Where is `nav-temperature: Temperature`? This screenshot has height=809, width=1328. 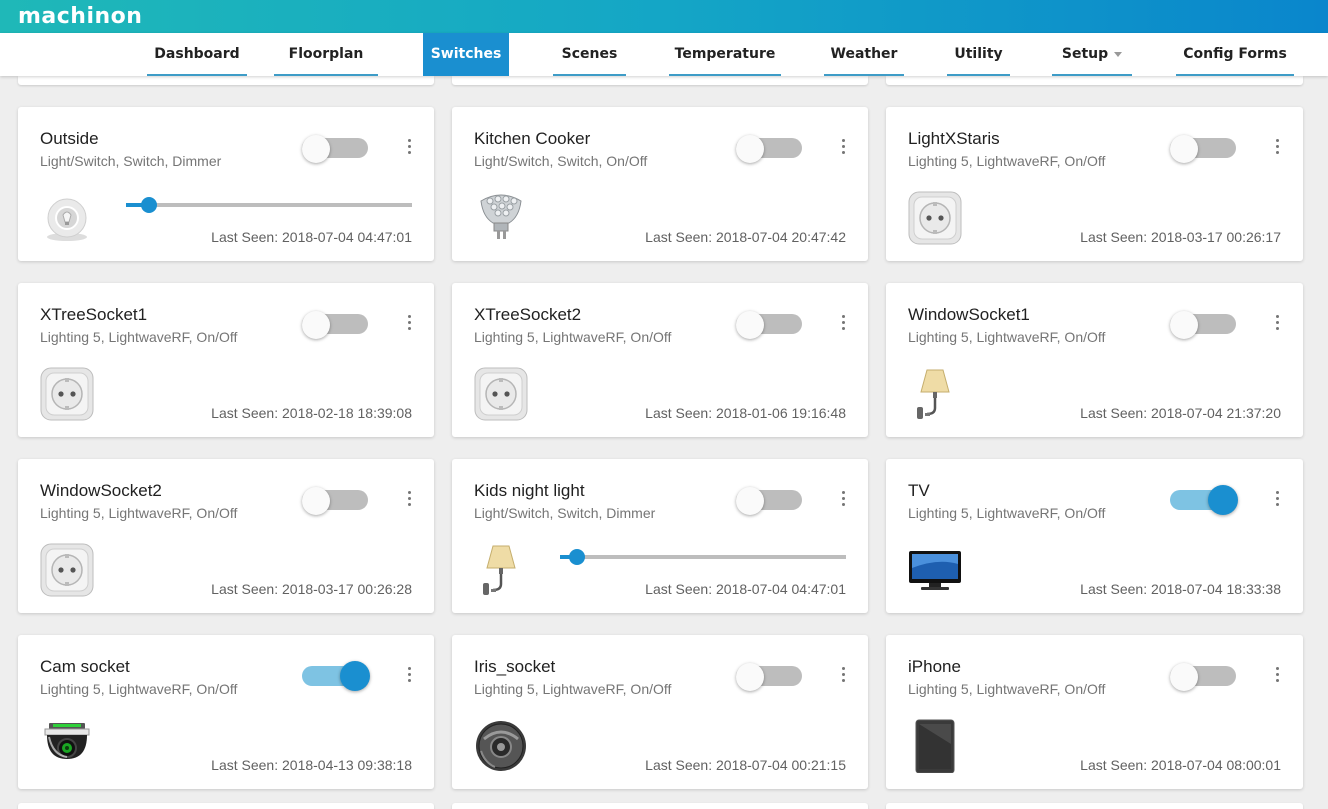 nav-temperature: Temperature is located at coordinates (725, 54).